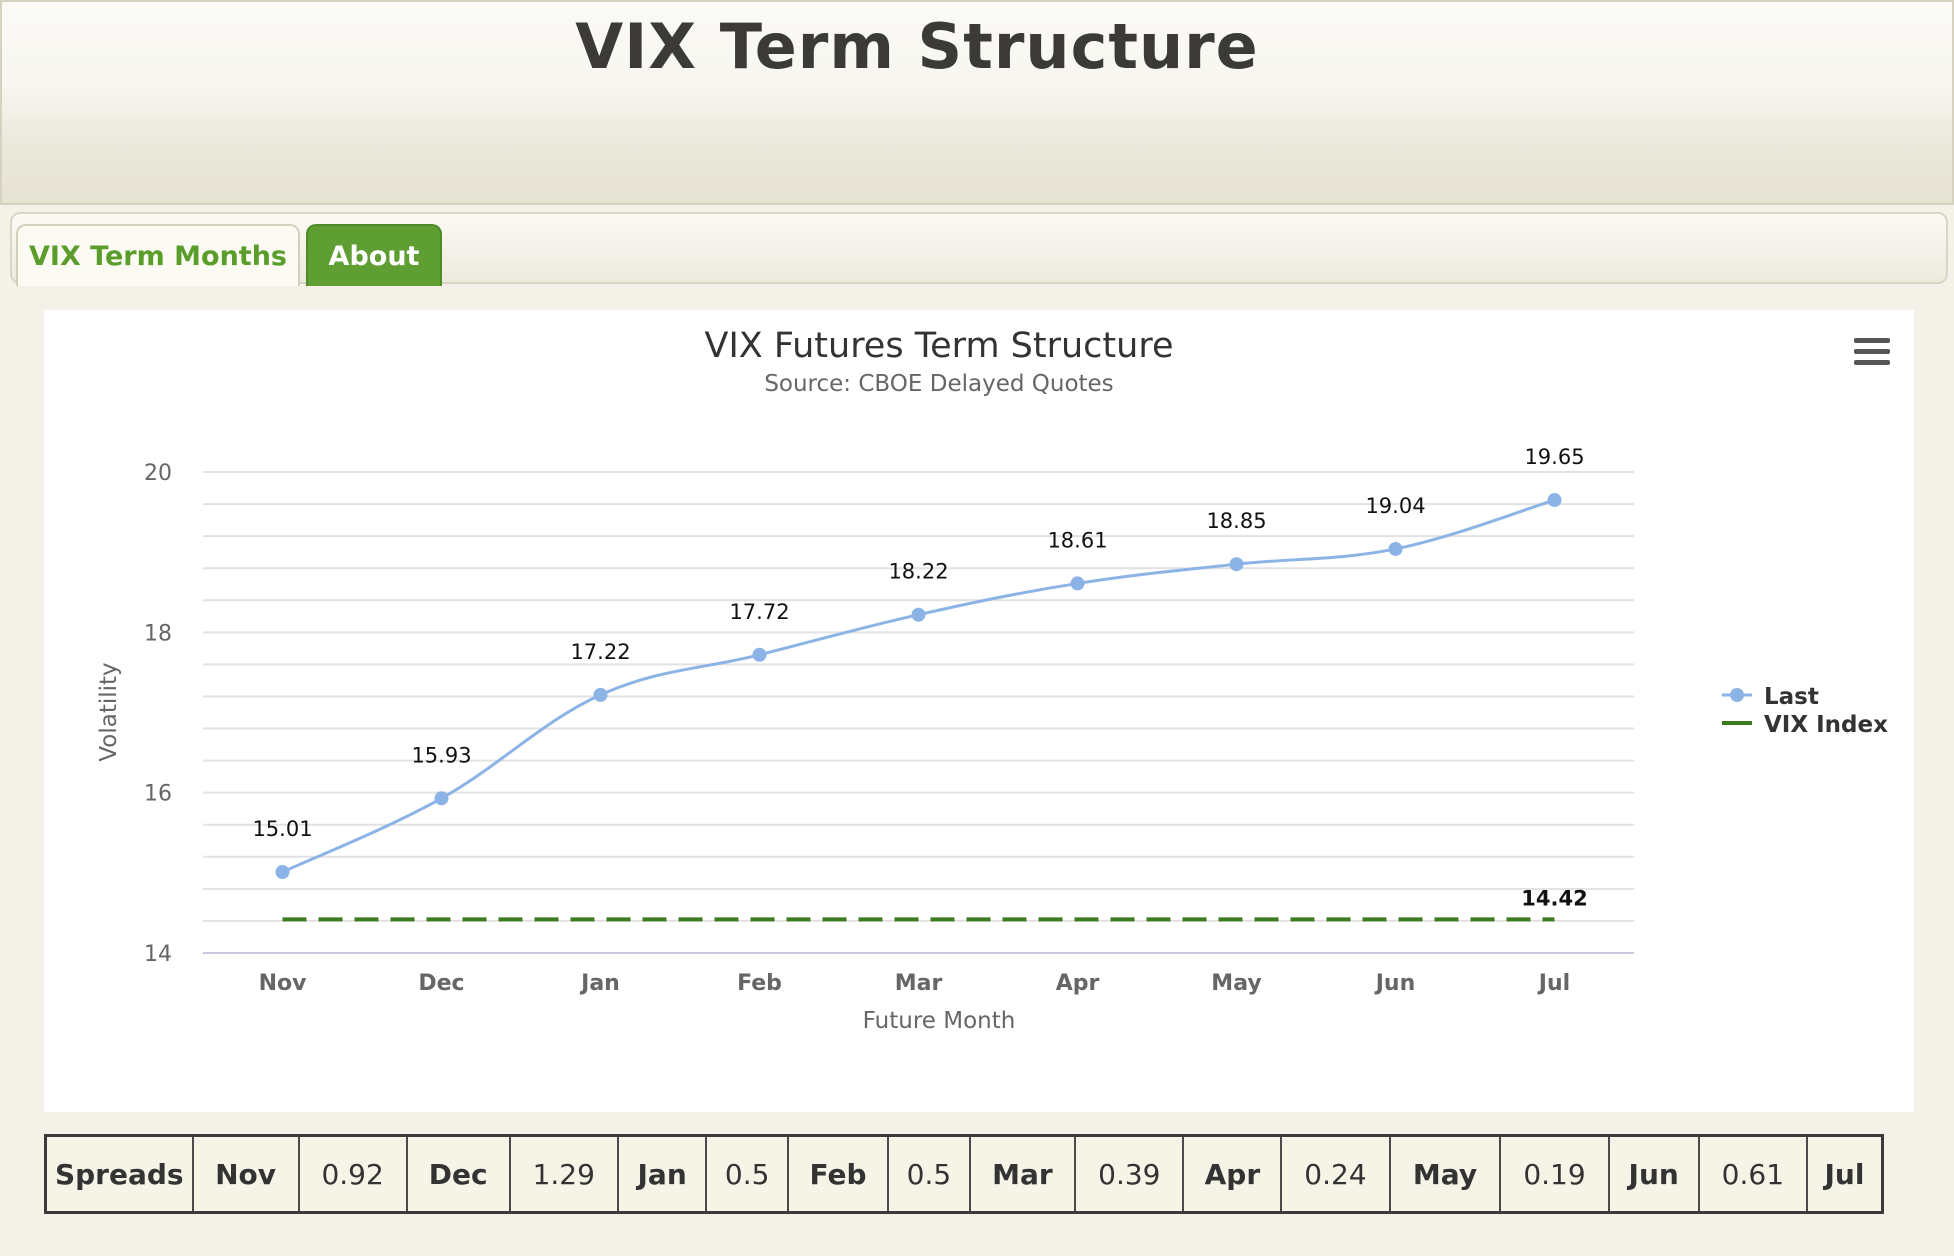 Image resolution: width=1954 pixels, height=1256 pixels. Describe the element at coordinates (109, 711) in the screenshot. I see `y-axis-title: Volatility` at that location.